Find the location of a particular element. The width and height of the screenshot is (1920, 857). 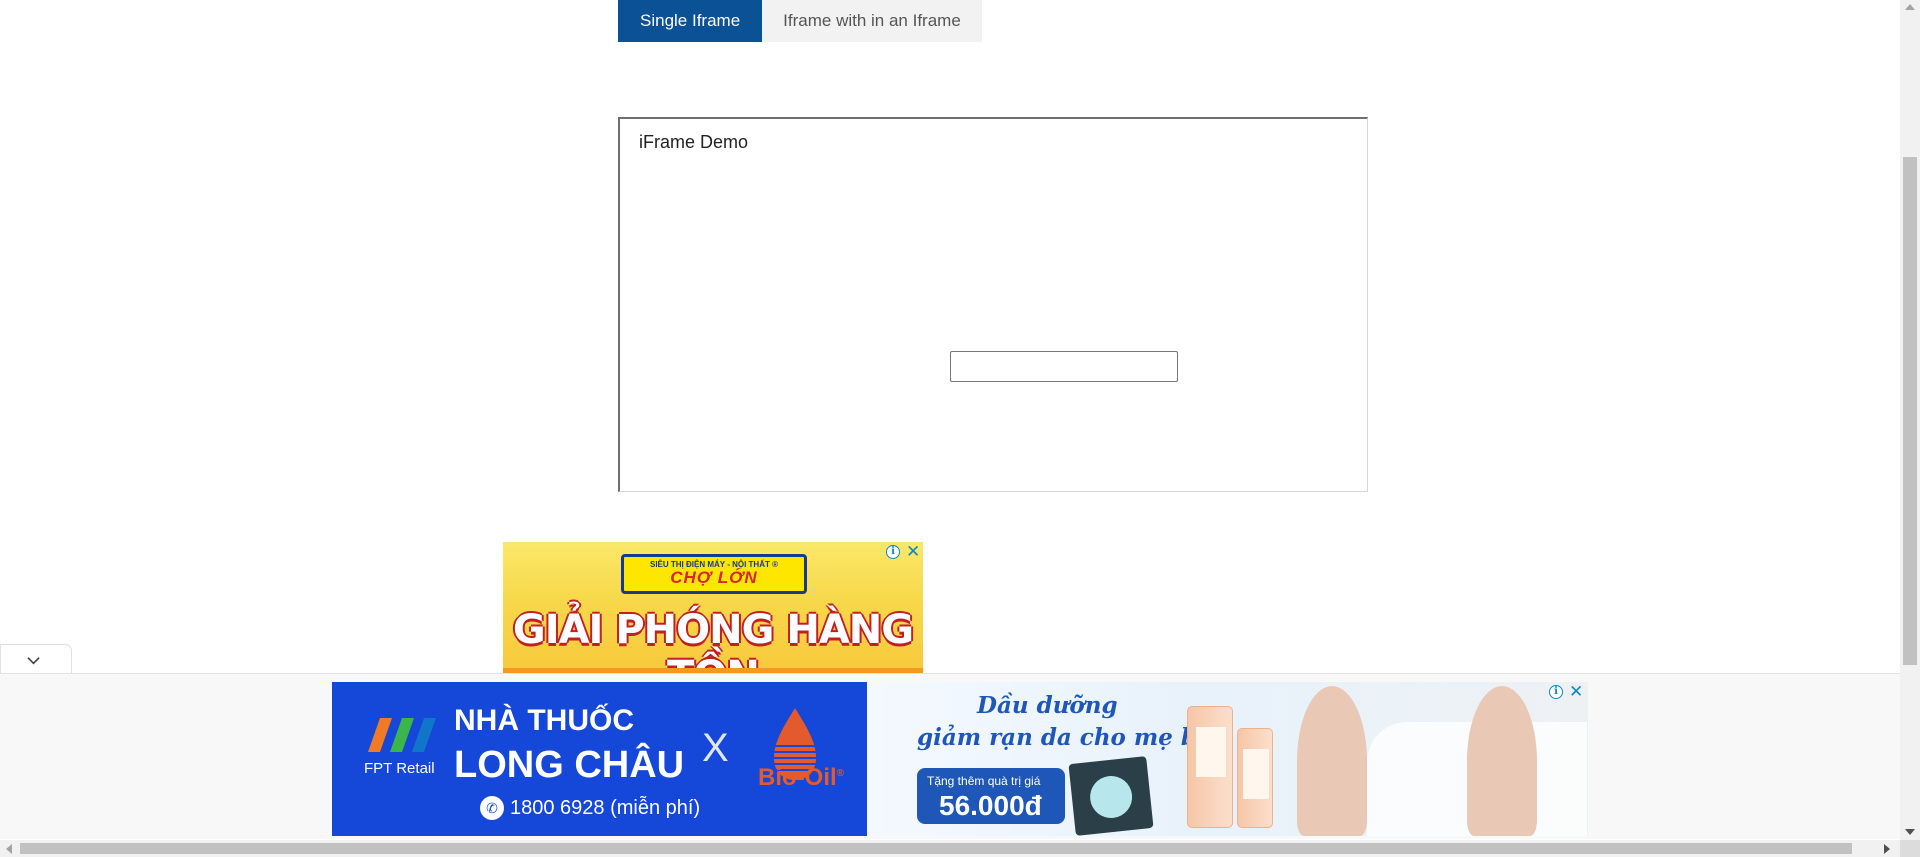

scroll-down-icon is located at coordinates (1910, 832).